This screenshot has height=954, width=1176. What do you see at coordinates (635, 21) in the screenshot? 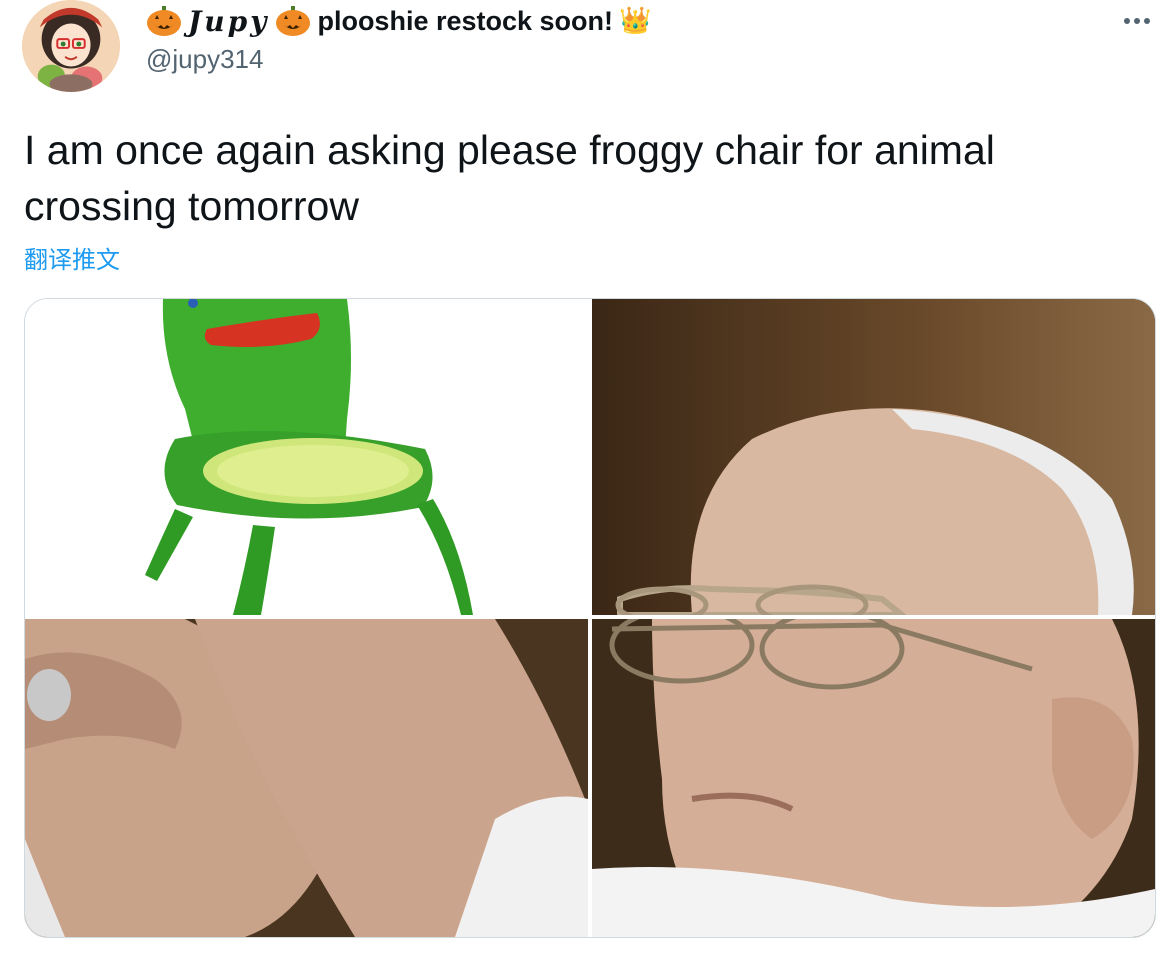
I see `crown-icon: 👑` at bounding box center [635, 21].